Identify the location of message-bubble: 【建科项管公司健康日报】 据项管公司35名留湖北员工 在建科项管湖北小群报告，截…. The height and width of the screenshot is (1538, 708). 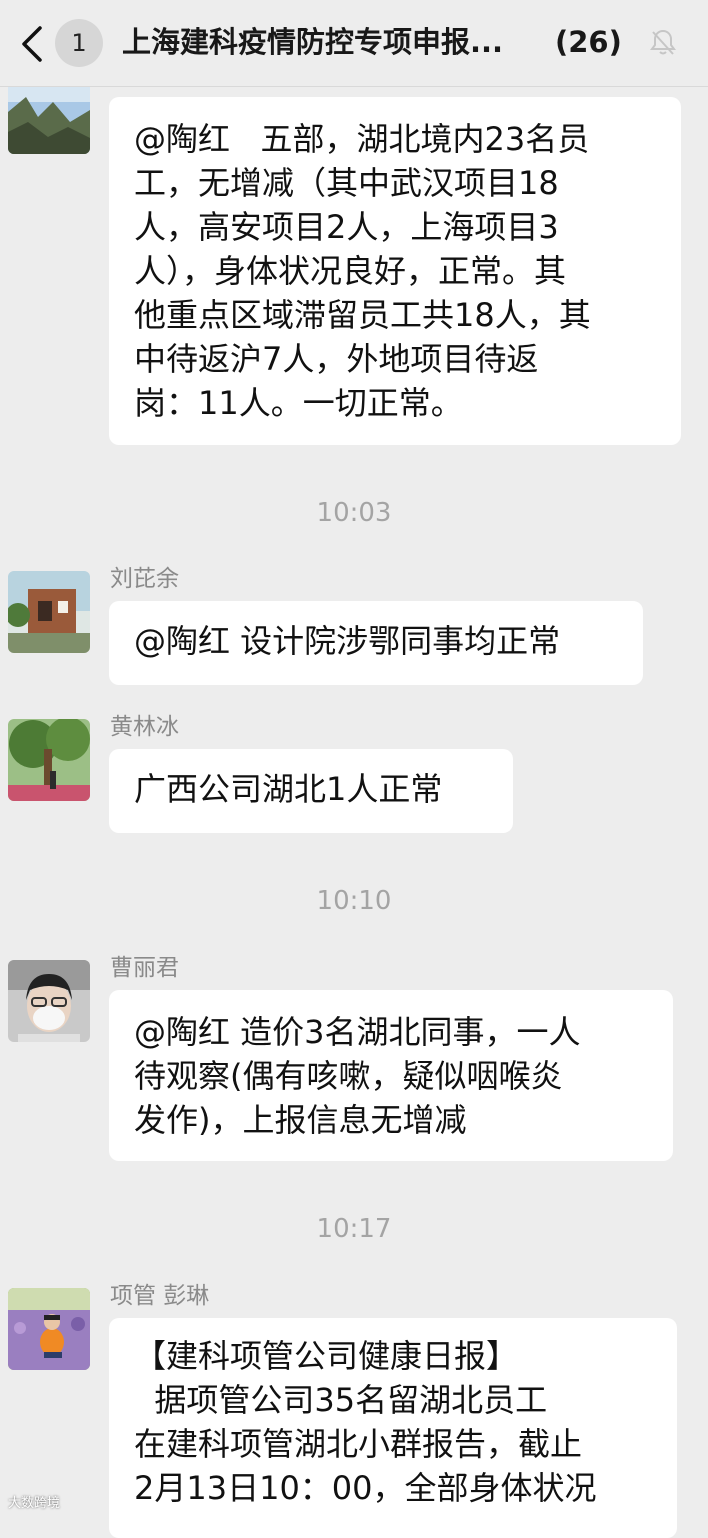
(393, 1428).